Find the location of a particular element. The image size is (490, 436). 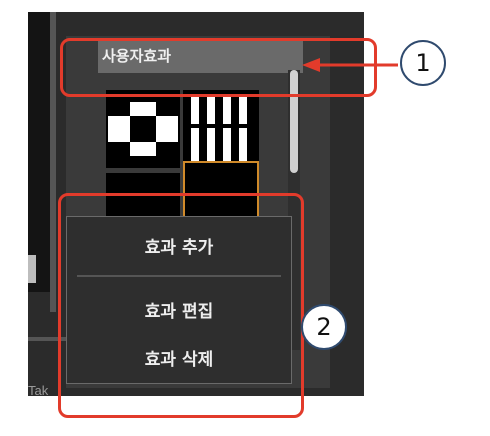

stripes-pattern-icon is located at coordinates (221, 129).